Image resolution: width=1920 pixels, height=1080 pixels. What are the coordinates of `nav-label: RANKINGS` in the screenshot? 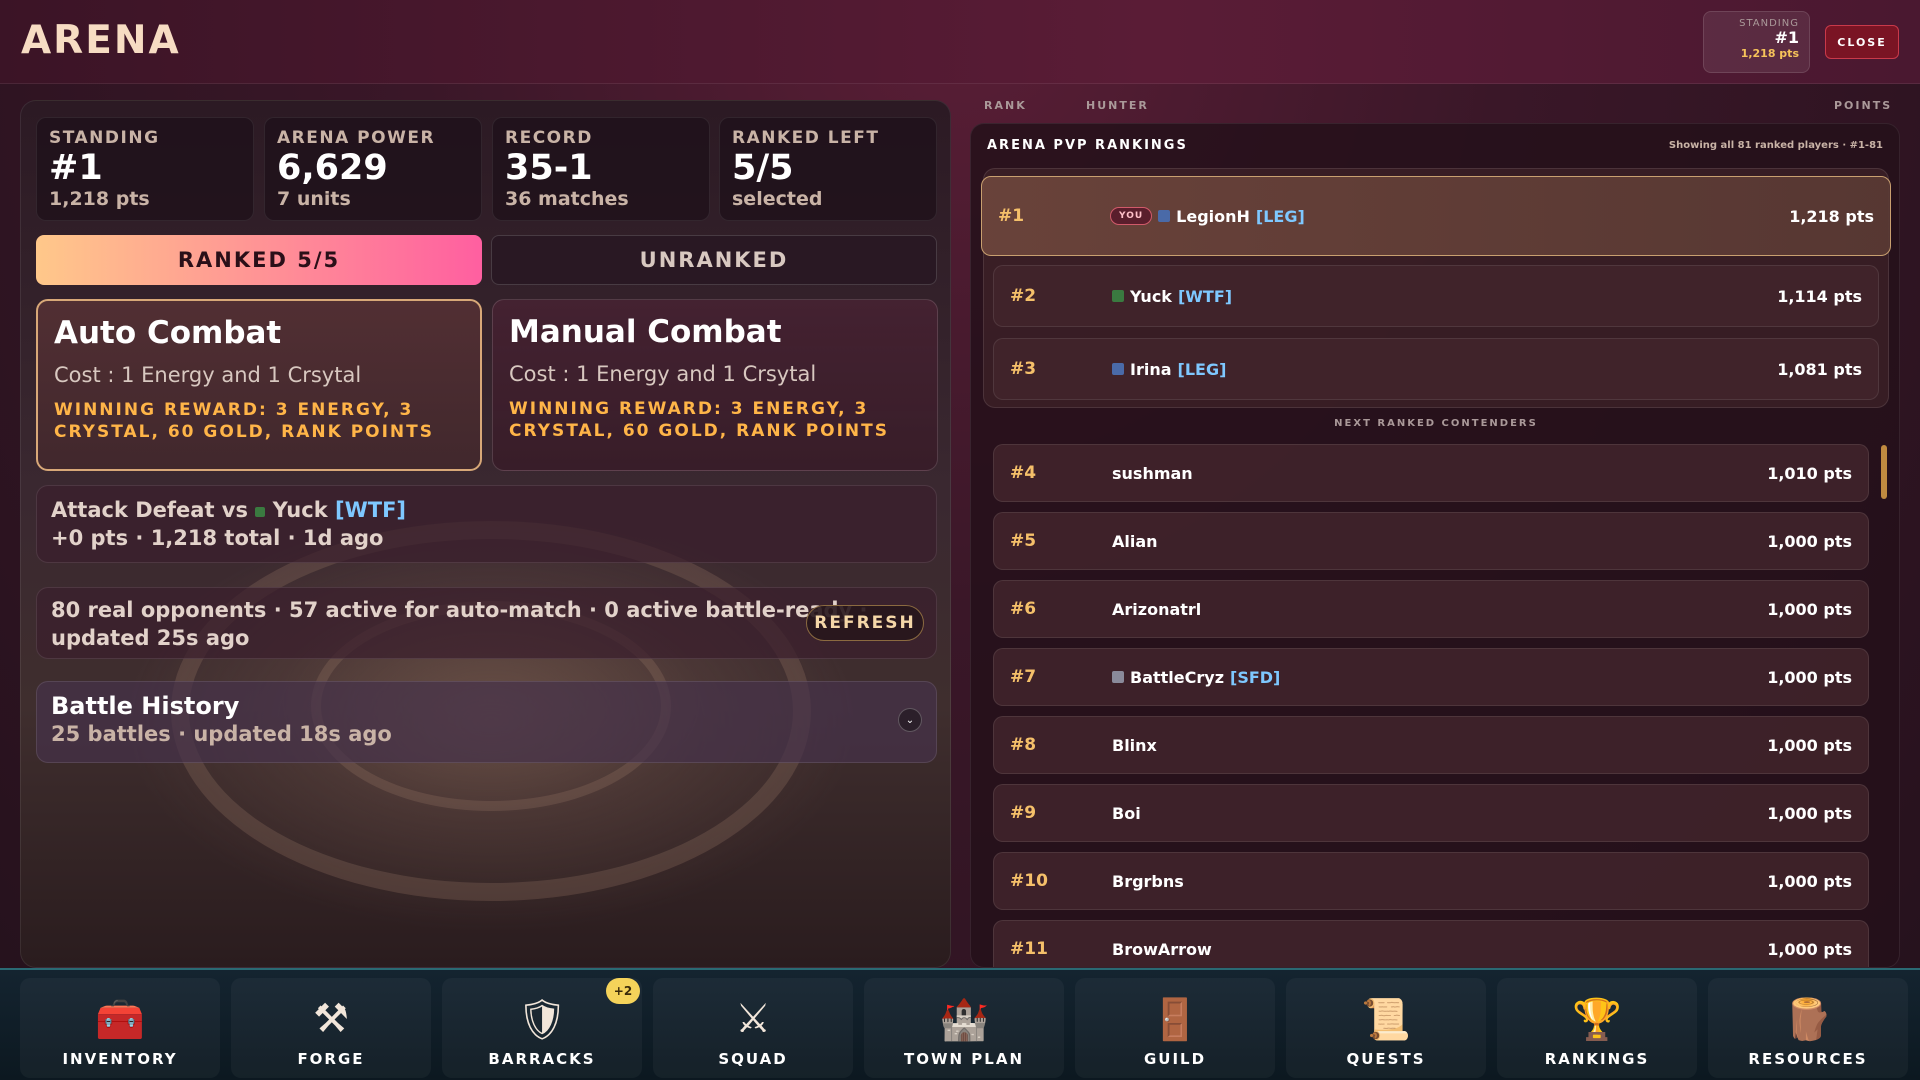 It's located at (1597, 1059).